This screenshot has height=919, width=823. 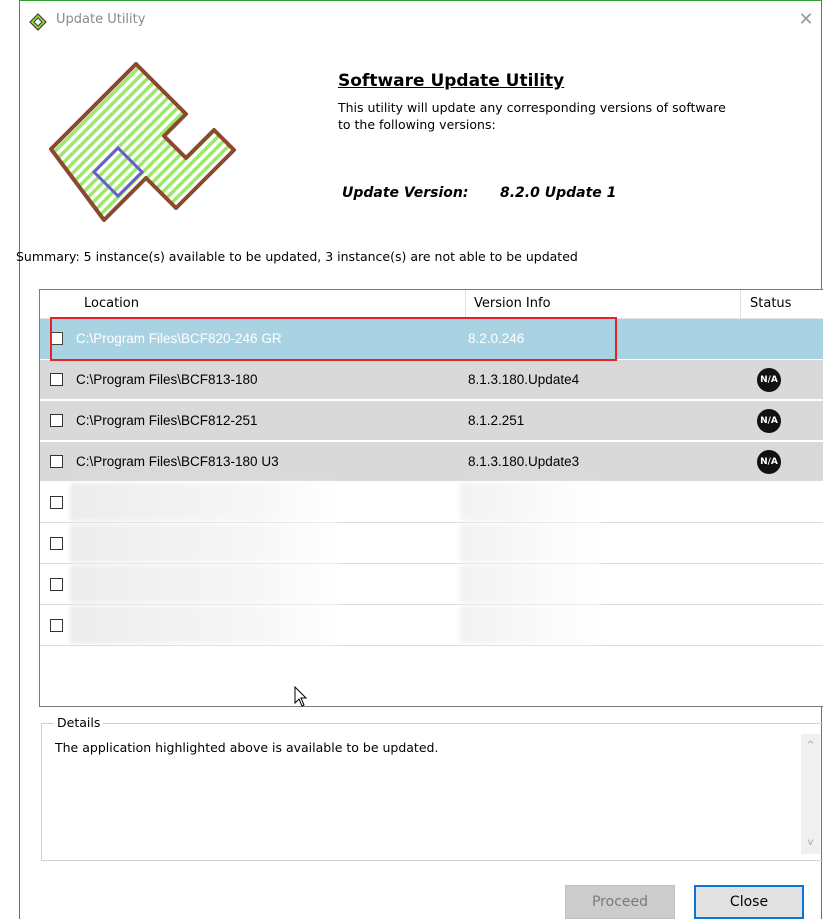 I want to click on details-scrollbar: ^ v, so click(x=810, y=794).